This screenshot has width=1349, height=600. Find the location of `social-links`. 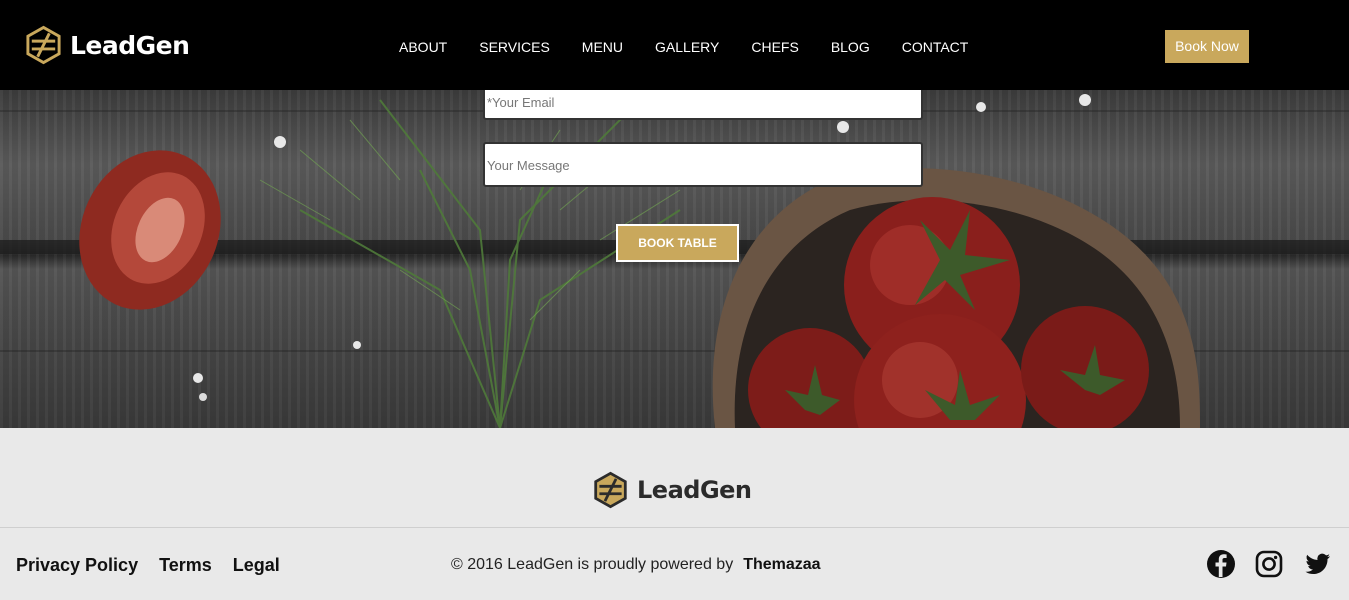

social-links is located at coordinates (1277, 564).